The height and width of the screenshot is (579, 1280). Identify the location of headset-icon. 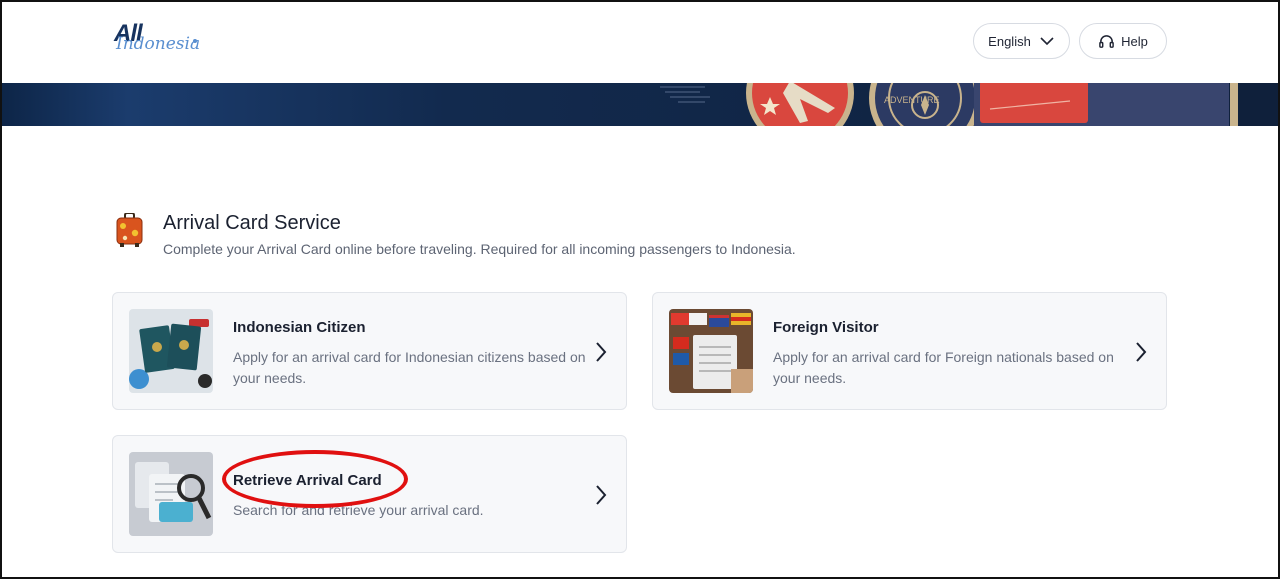
(1106, 41).